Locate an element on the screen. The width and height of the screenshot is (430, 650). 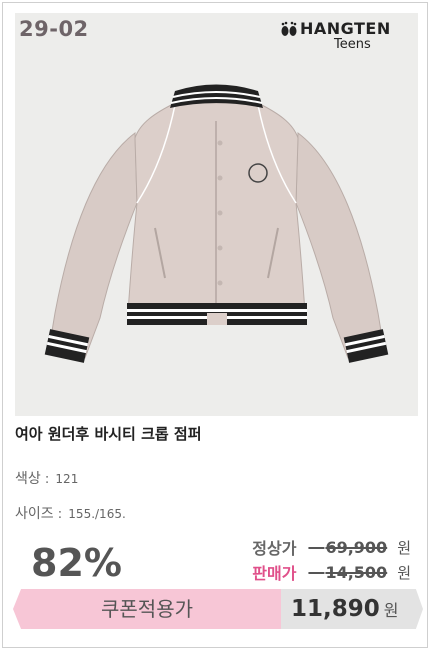
sale-price-label: 판매가 is located at coordinates (274, 573).